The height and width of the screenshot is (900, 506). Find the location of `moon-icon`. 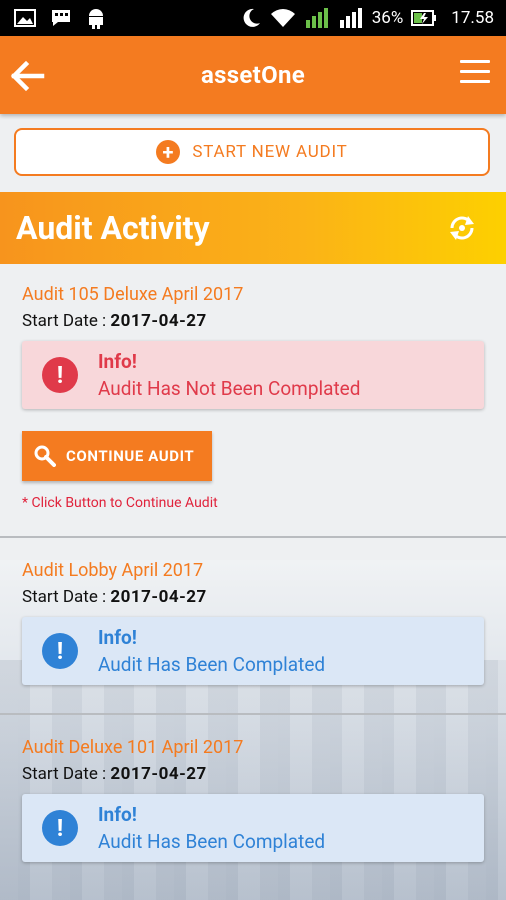

moon-icon is located at coordinates (251, 17).